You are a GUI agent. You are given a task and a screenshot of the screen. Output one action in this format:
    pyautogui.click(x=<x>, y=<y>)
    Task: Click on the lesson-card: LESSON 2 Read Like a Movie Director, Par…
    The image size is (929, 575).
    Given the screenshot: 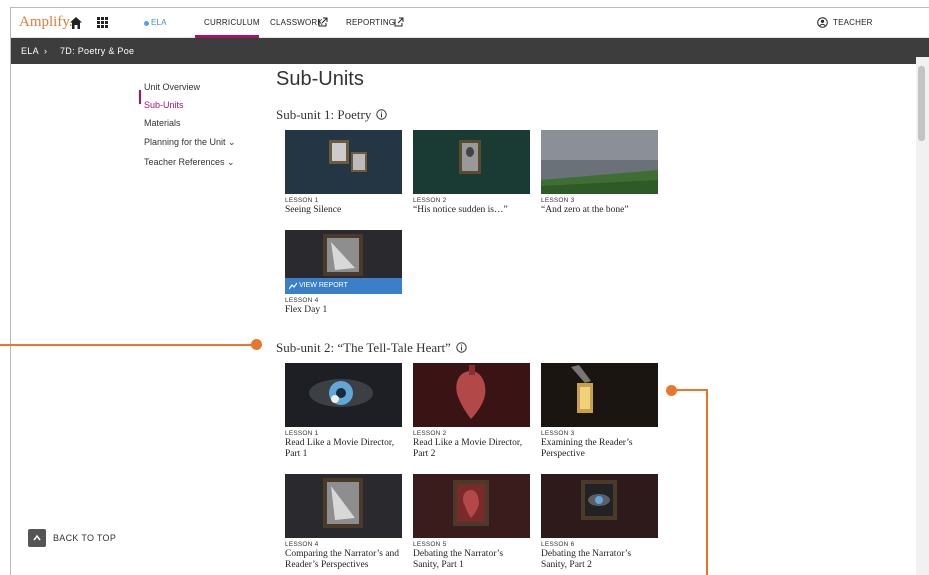 What is the action you would take?
    pyautogui.click(x=471, y=411)
    